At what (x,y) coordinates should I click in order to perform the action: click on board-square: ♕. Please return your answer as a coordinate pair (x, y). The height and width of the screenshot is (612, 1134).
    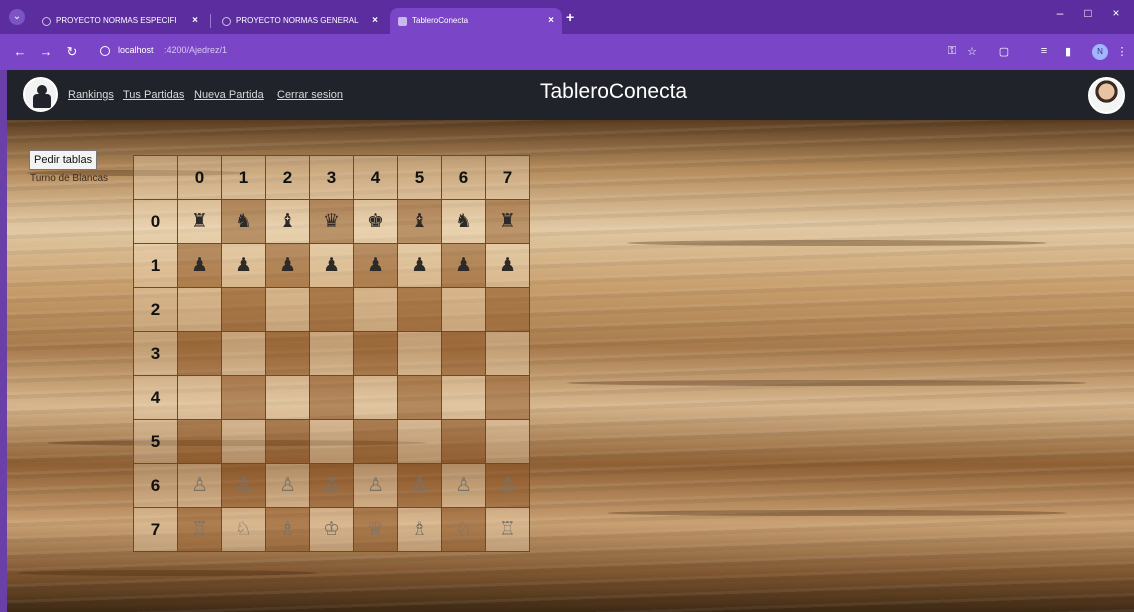
    Looking at the image, I should click on (375, 529).